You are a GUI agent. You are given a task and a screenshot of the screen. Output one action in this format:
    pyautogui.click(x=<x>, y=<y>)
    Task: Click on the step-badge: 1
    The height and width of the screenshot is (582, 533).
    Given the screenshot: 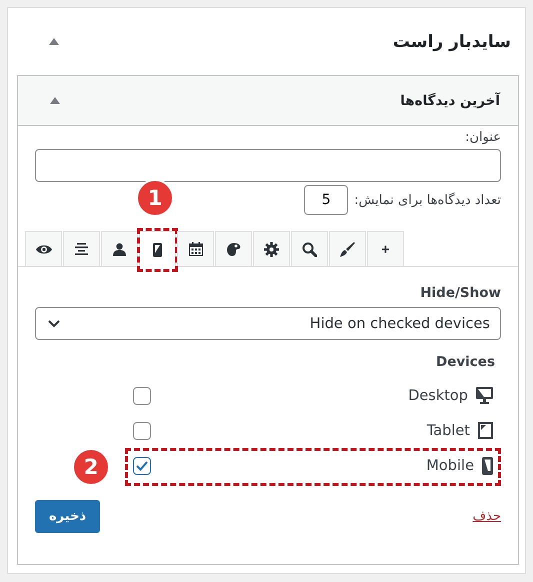 What is the action you would take?
    pyautogui.click(x=155, y=198)
    